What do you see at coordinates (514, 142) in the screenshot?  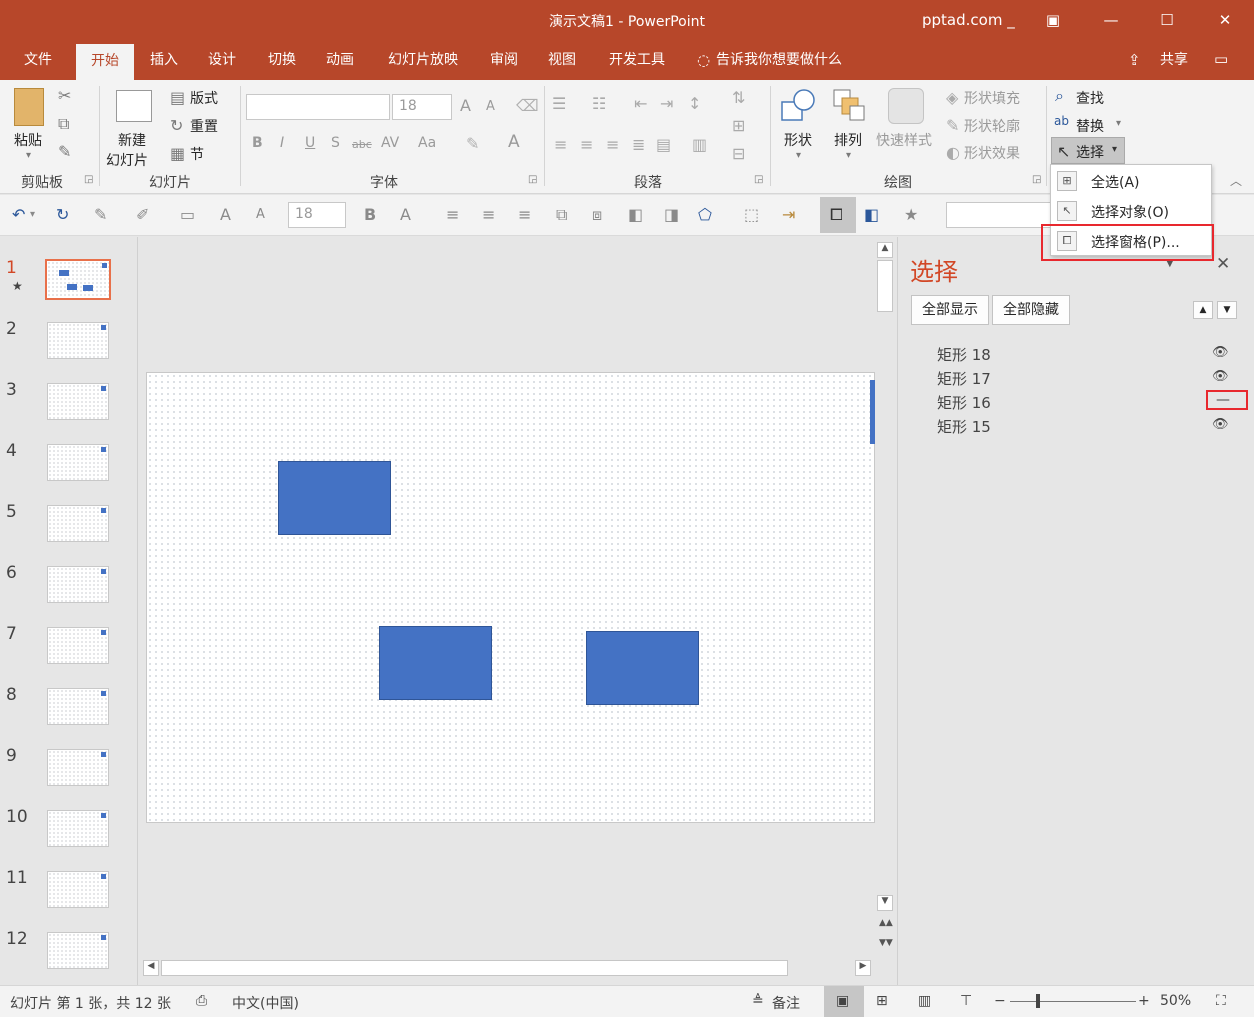 I see `font-color-button: A` at bounding box center [514, 142].